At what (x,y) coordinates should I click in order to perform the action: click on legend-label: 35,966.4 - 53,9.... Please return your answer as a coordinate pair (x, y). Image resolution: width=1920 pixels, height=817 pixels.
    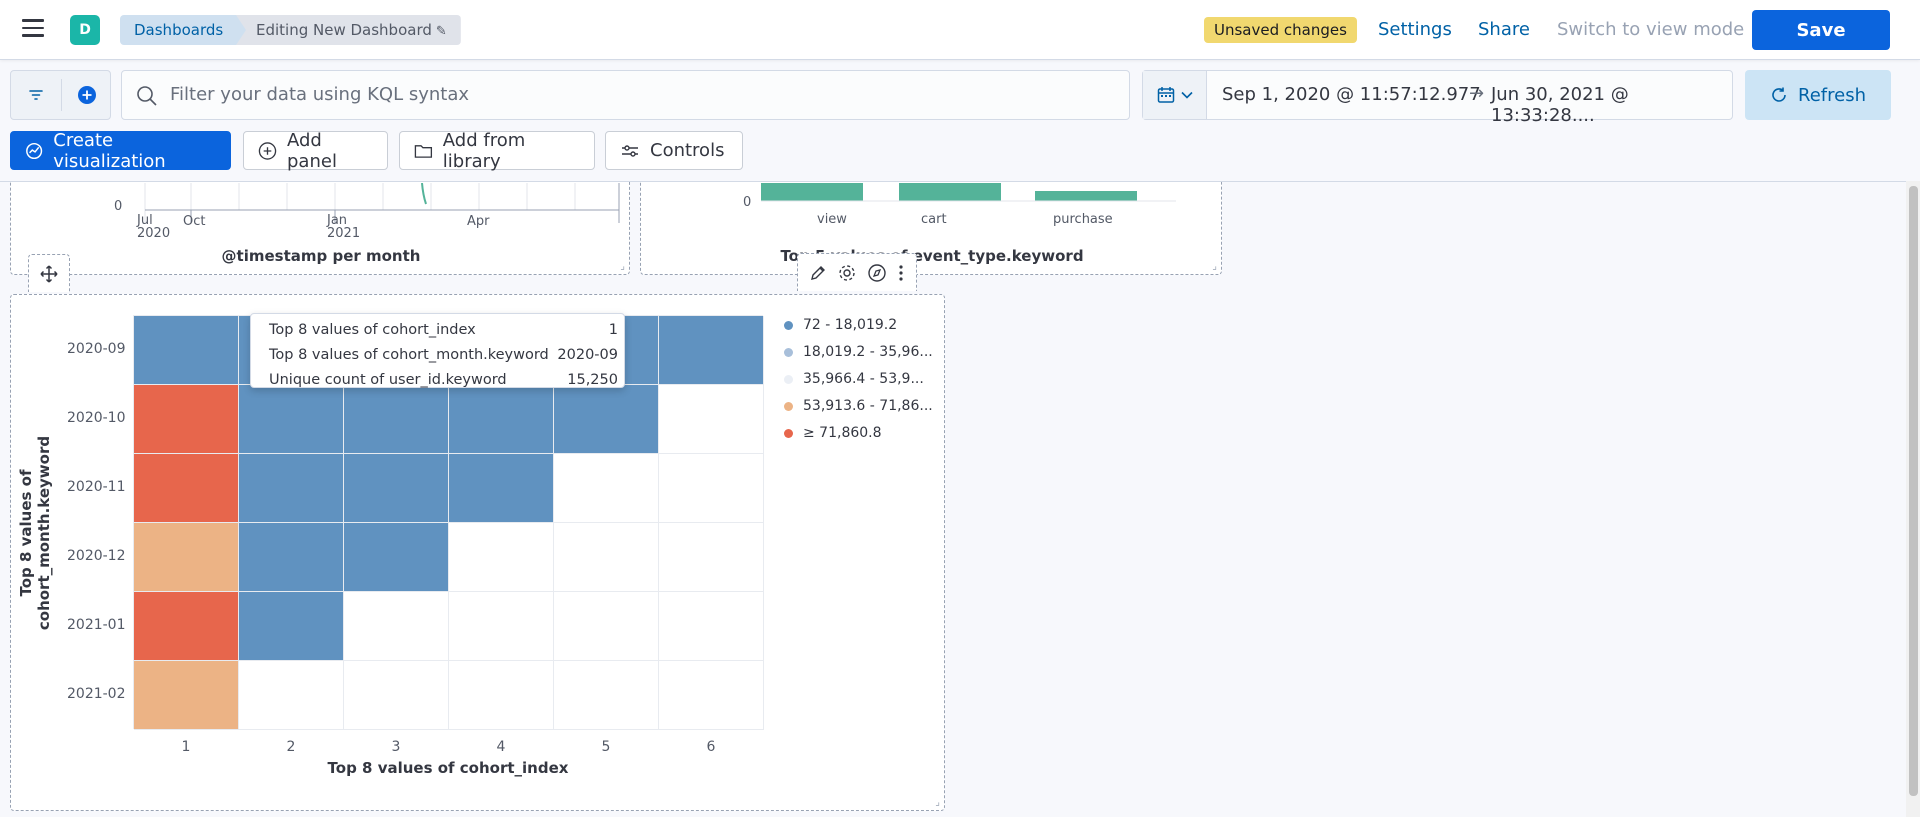
    Looking at the image, I should click on (863, 379).